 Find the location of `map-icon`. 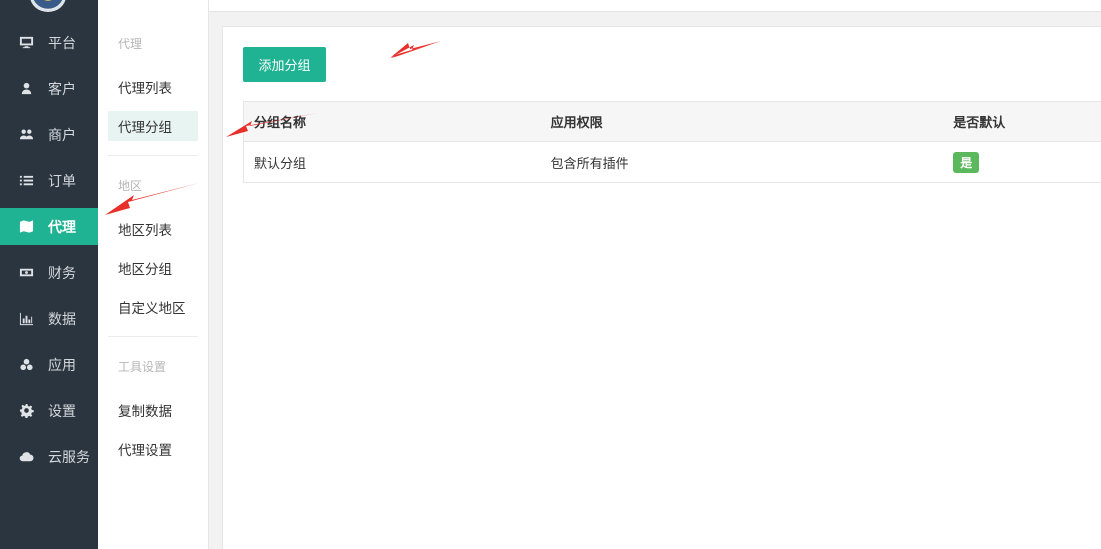

map-icon is located at coordinates (26, 227).